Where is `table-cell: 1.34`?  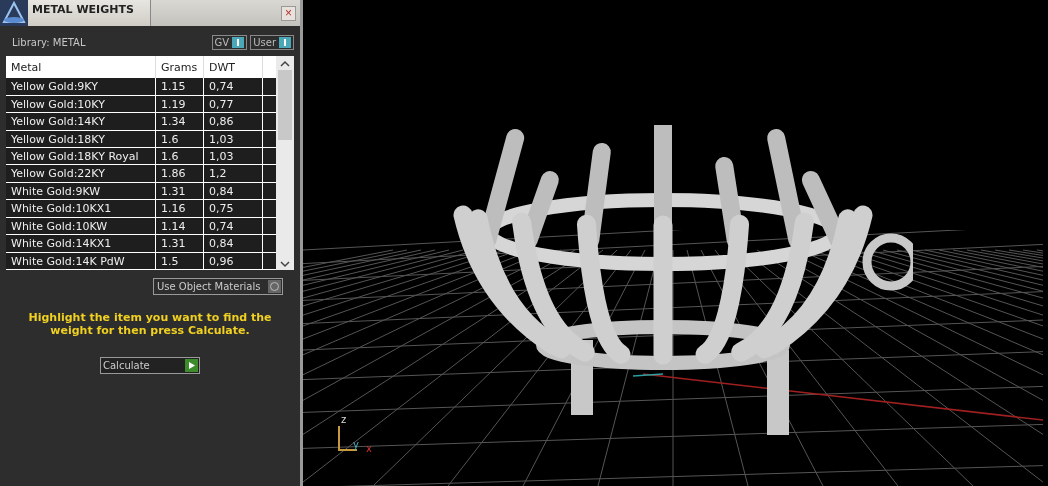 table-cell: 1.34 is located at coordinates (180, 121).